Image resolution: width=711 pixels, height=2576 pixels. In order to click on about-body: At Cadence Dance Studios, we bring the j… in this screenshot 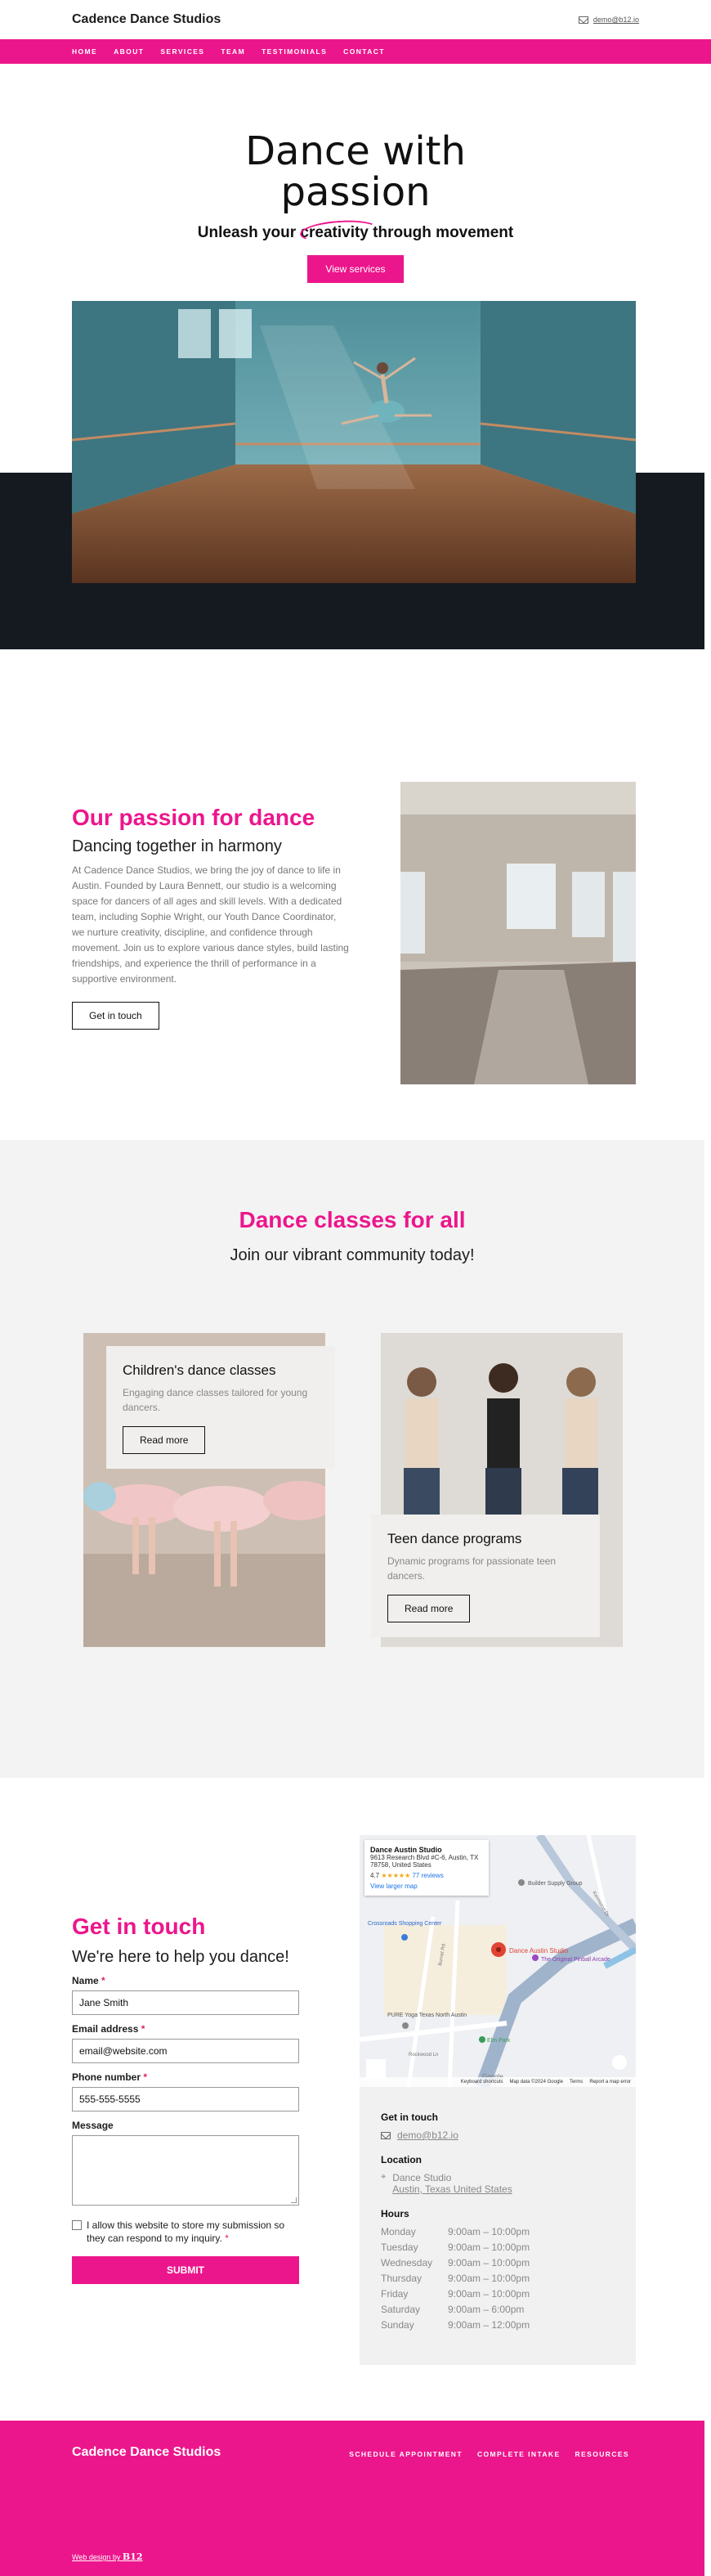, I will do `click(210, 924)`.